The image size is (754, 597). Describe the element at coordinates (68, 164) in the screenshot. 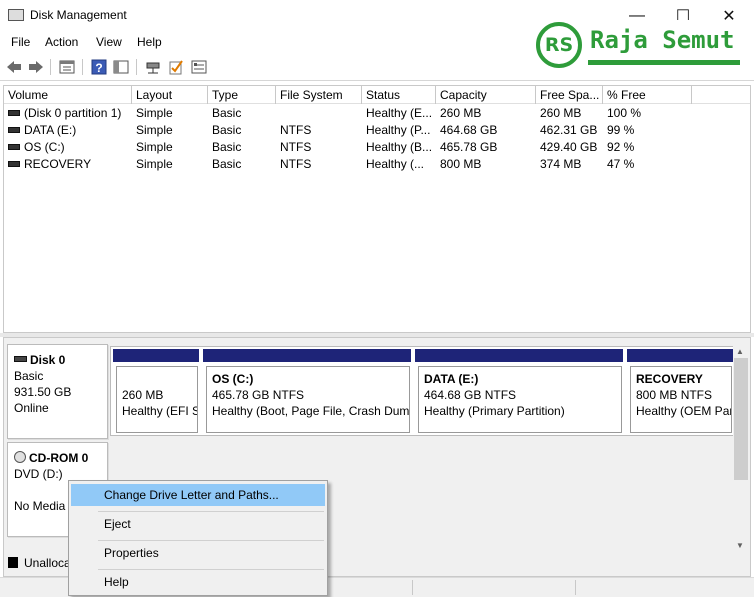

I see `cell-volume: RECOVERY` at that location.